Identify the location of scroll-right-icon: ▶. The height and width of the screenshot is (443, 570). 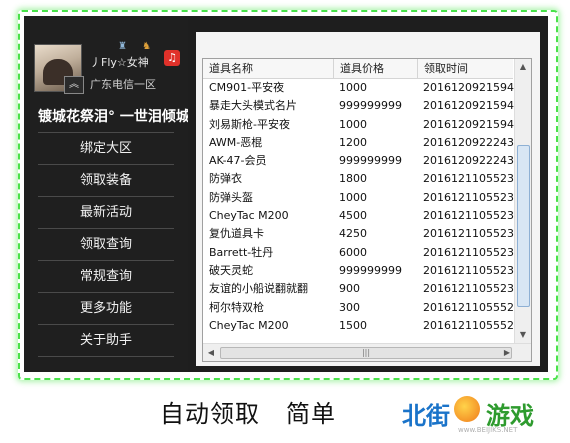
(507, 352).